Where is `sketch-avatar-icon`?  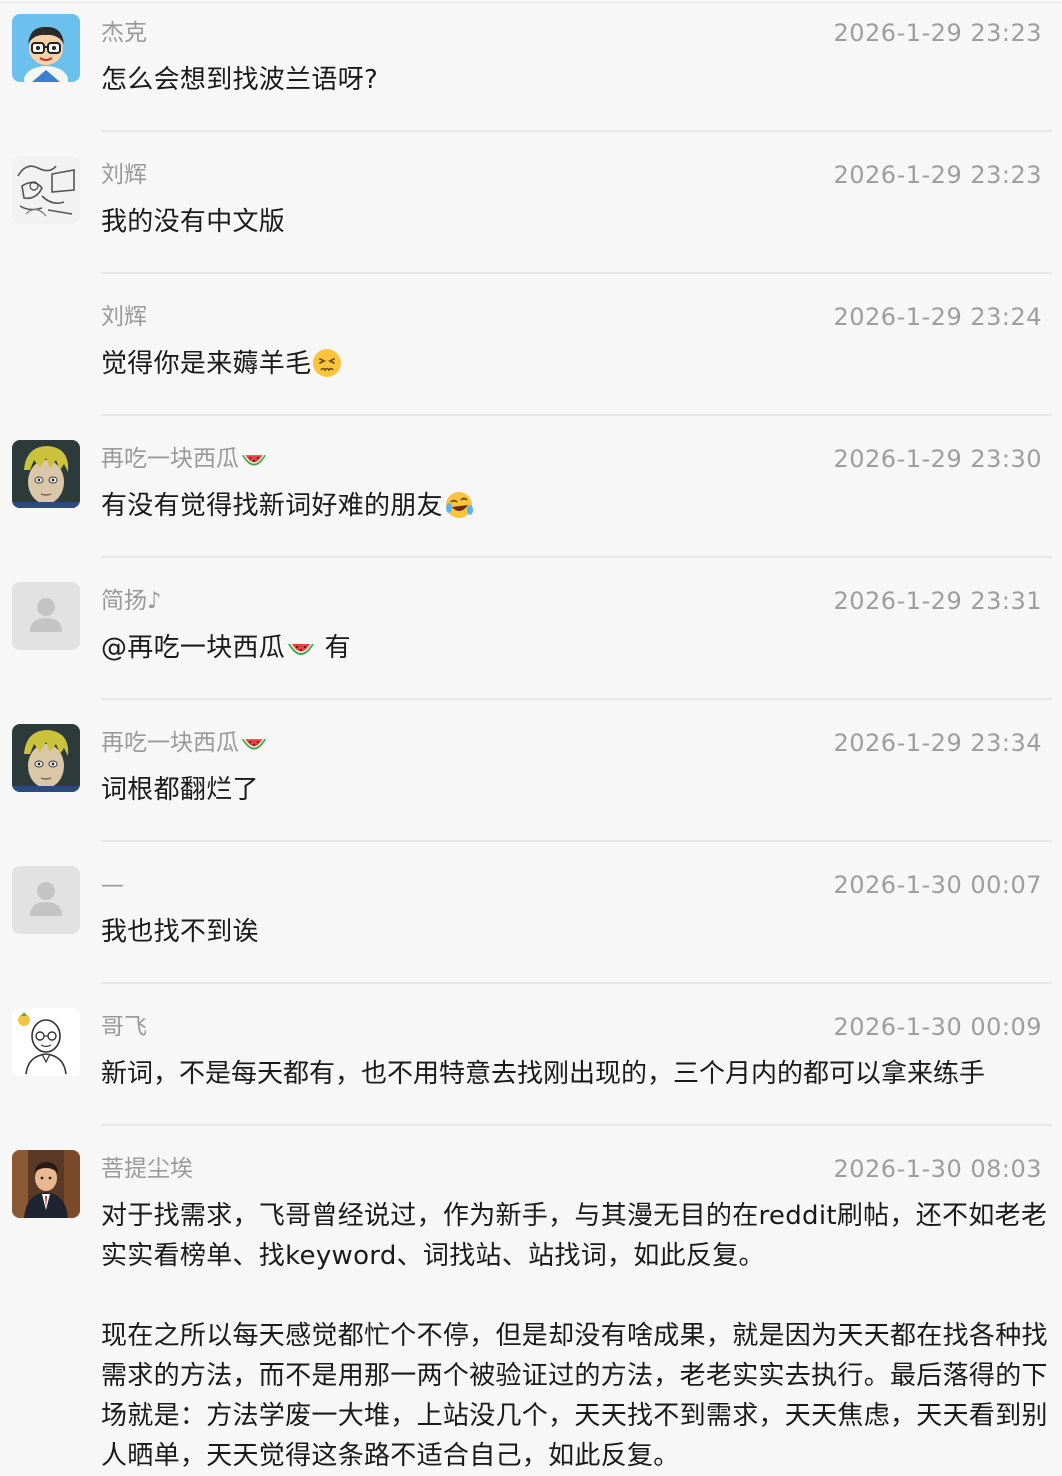
sketch-avatar-icon is located at coordinates (46, 190).